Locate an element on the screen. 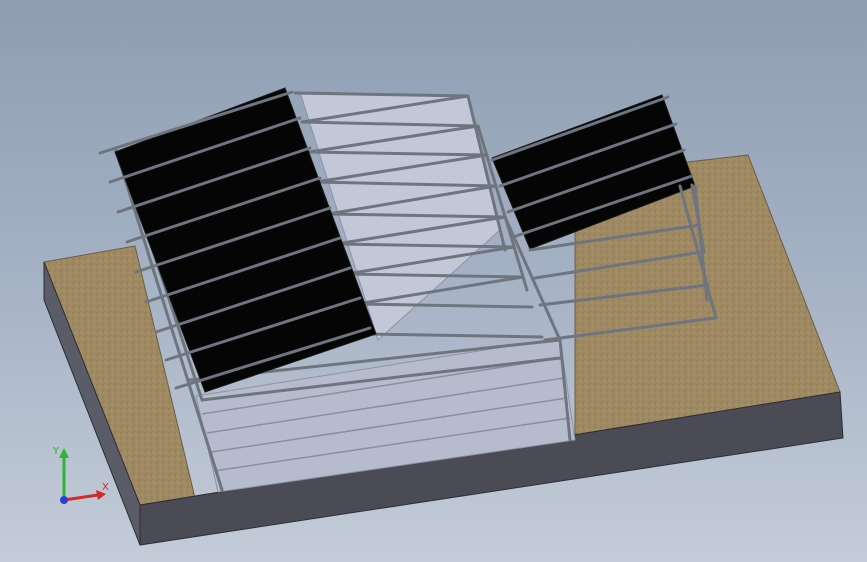 The image size is (867, 562). z-axis-dot is located at coordinates (64, 500).